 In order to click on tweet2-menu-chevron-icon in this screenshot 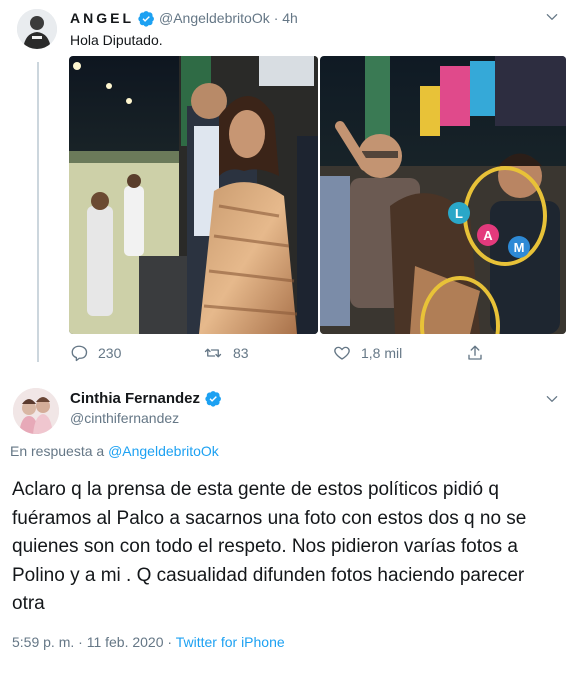, I will do `click(552, 399)`.